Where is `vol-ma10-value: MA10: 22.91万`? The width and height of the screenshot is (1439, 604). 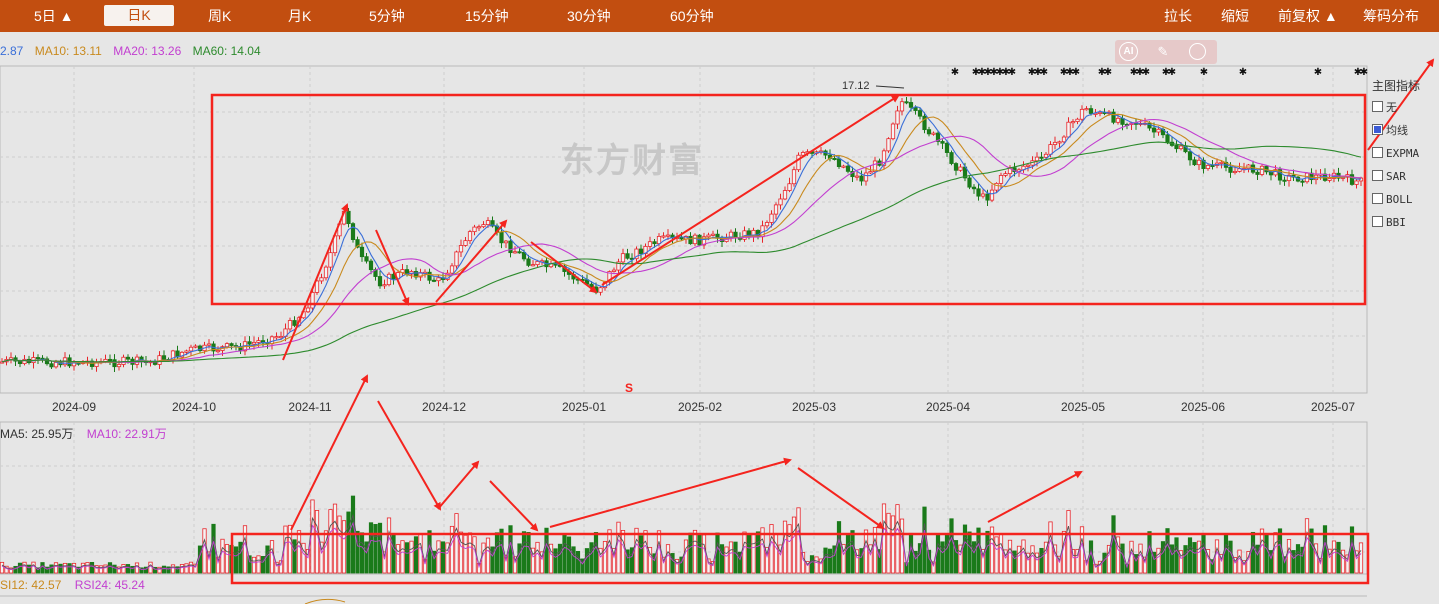 vol-ma10-value: MA10: 22.91万 is located at coordinates (126, 434).